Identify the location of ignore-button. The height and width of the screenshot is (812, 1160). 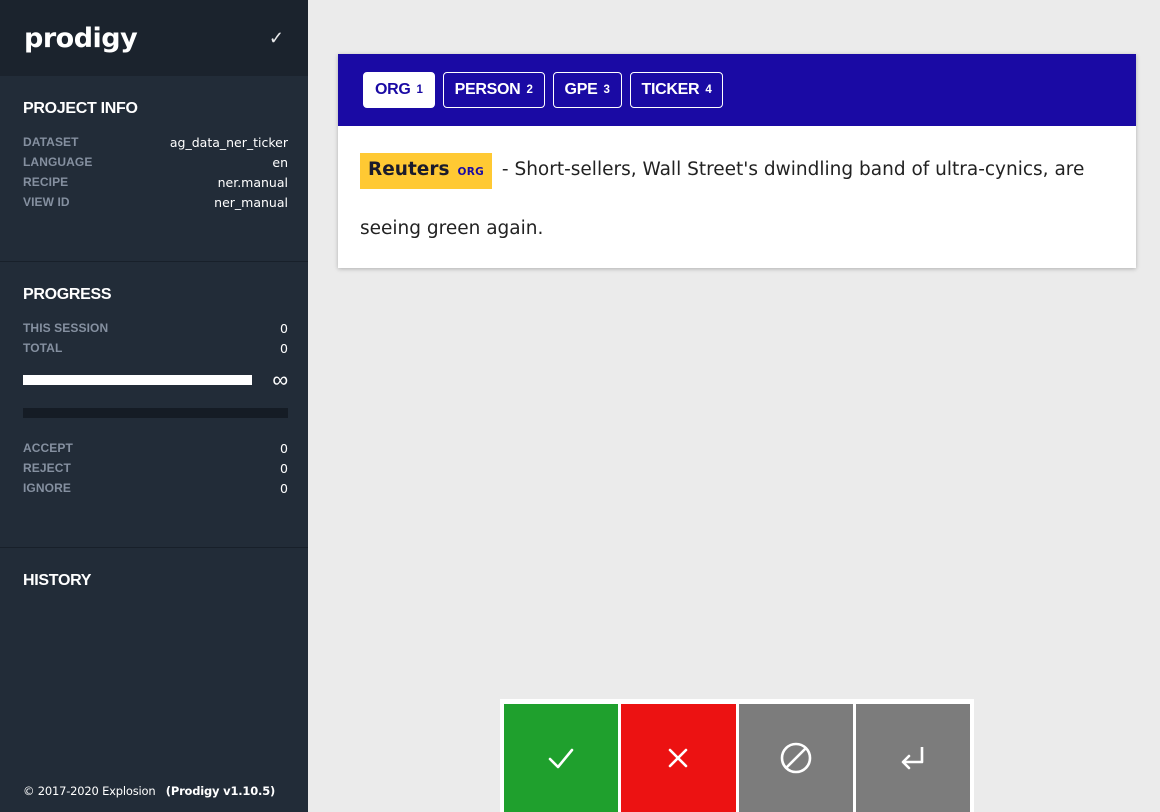
(795, 758).